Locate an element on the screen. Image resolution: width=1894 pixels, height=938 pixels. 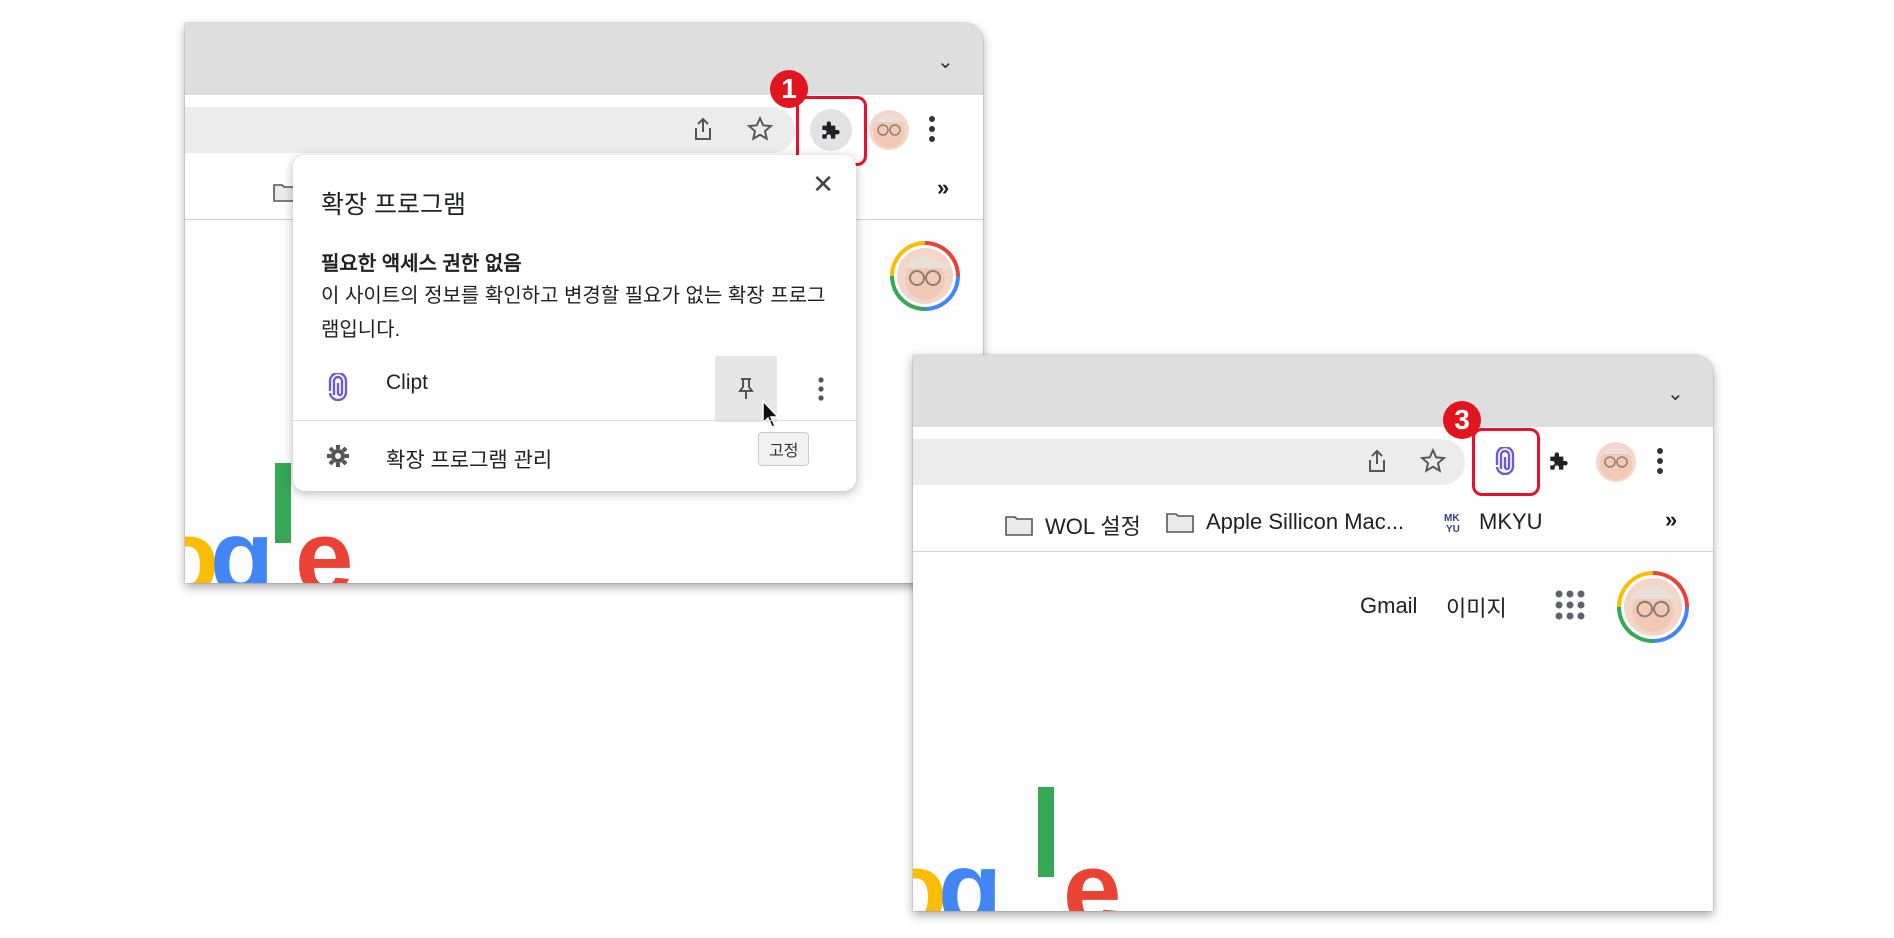
svg-text: MK is located at coordinates (1452, 518).